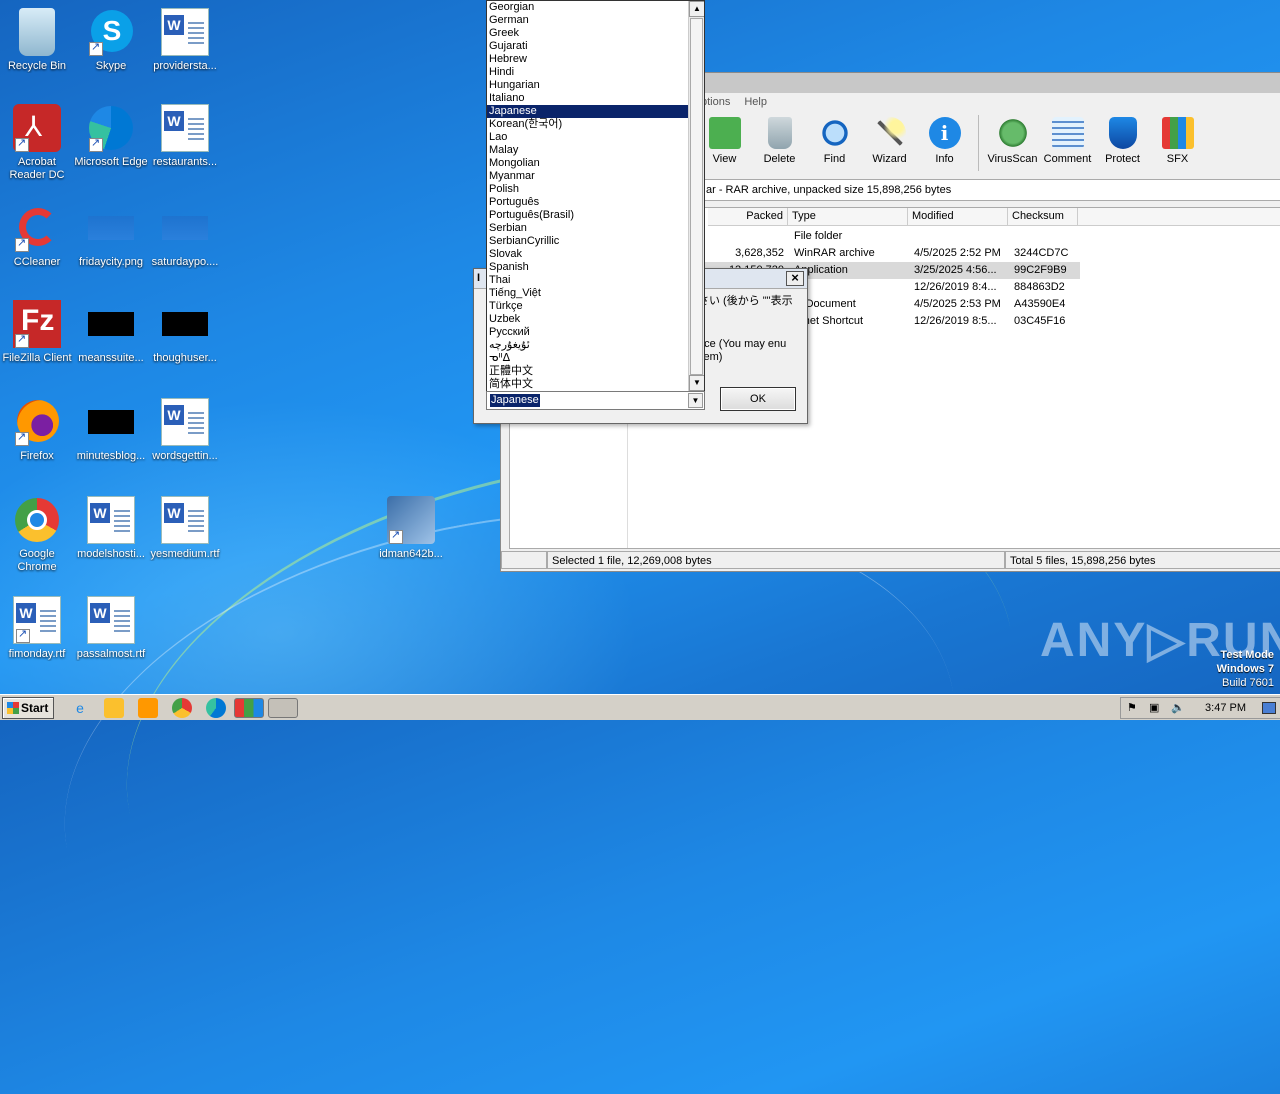 This screenshot has width=1280, height=1094. Describe the element at coordinates (588, 215) in the screenshot. I see `language-option: Português(Brasil)` at that location.